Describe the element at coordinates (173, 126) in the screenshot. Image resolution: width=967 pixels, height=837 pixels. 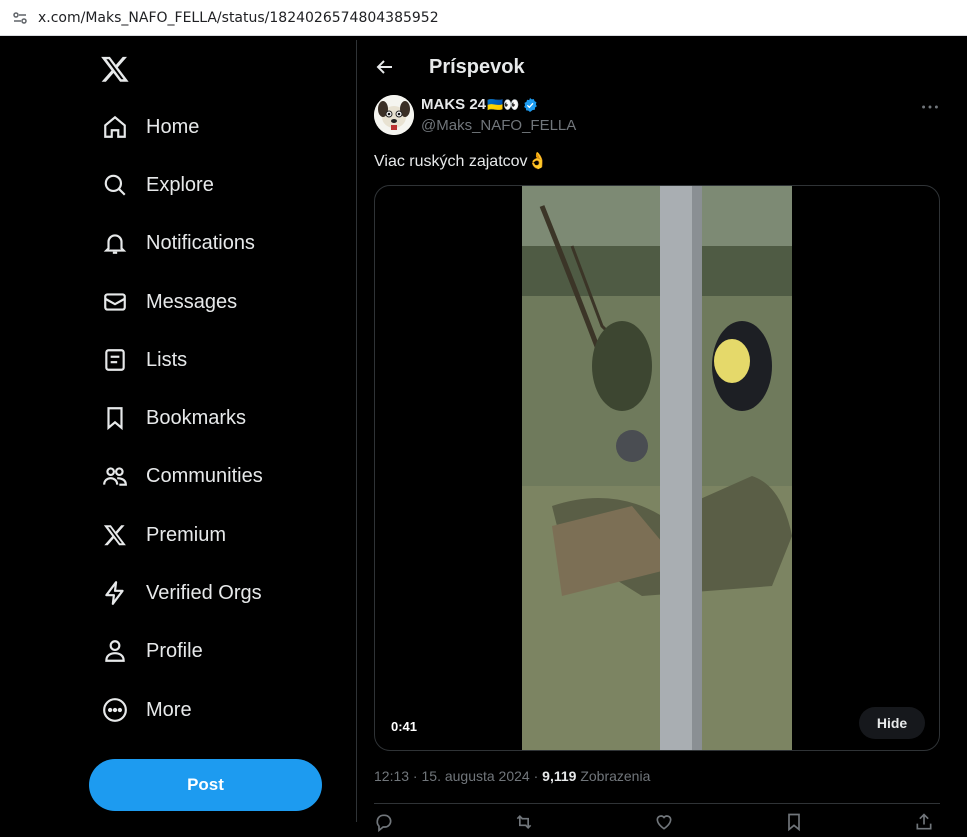
I see `sidebar-item-label: Home` at that location.